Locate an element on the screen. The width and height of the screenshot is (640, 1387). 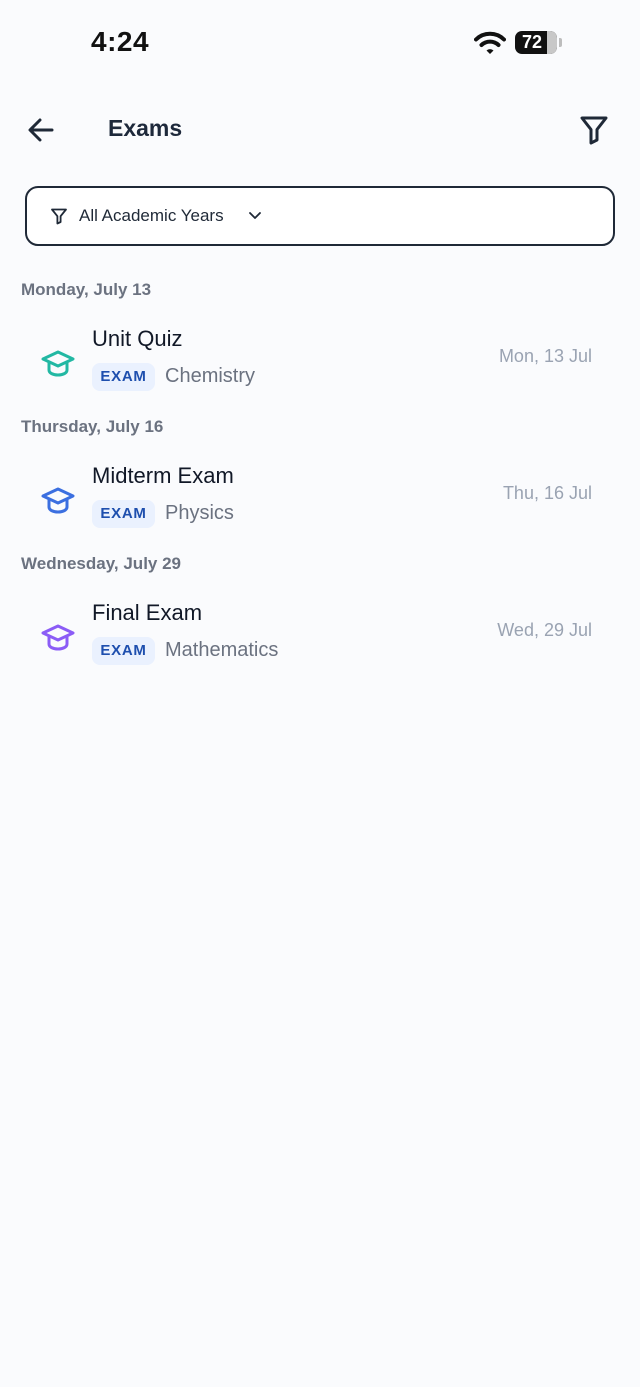
academic-year-label: All Academic Years is located at coordinates (151, 215).